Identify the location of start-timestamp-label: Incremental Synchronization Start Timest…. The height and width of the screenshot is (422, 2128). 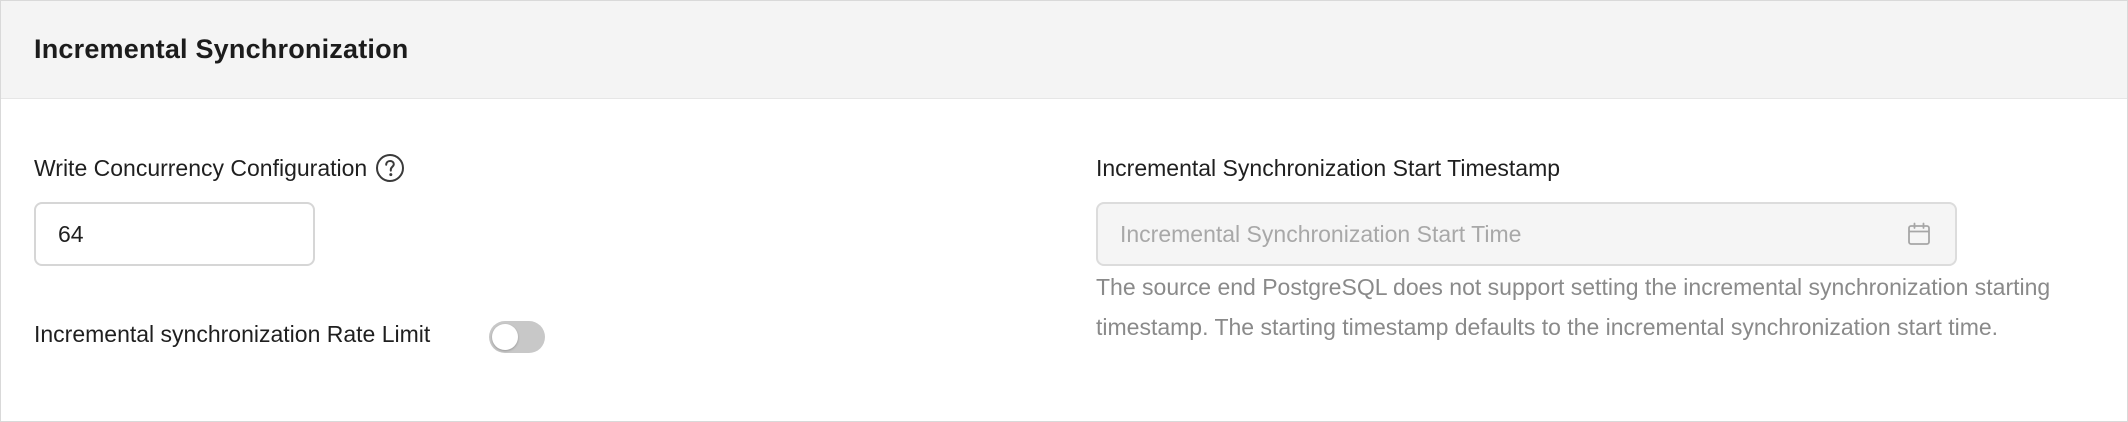
(1328, 168).